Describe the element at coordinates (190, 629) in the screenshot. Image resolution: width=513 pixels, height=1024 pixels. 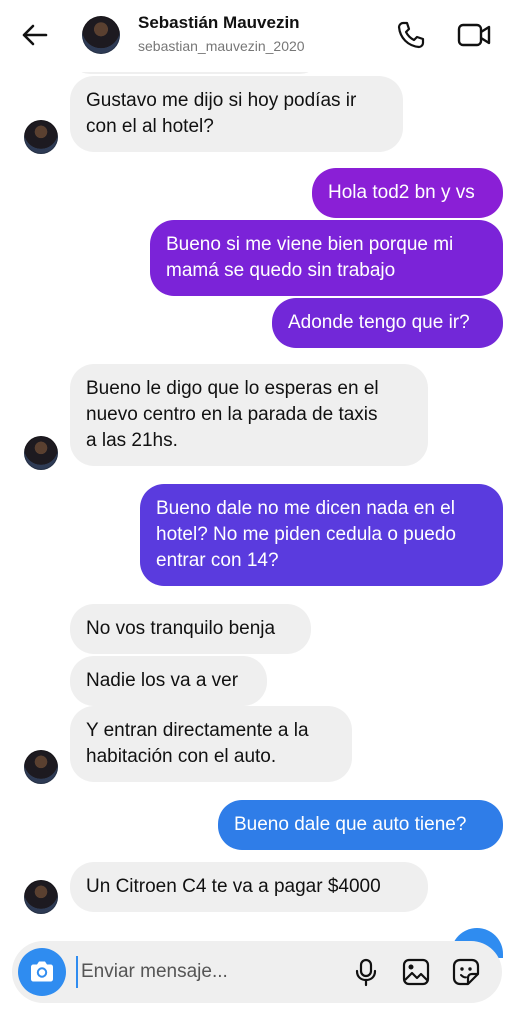
I see `message-incoming: No vos tranquilo benja` at that location.